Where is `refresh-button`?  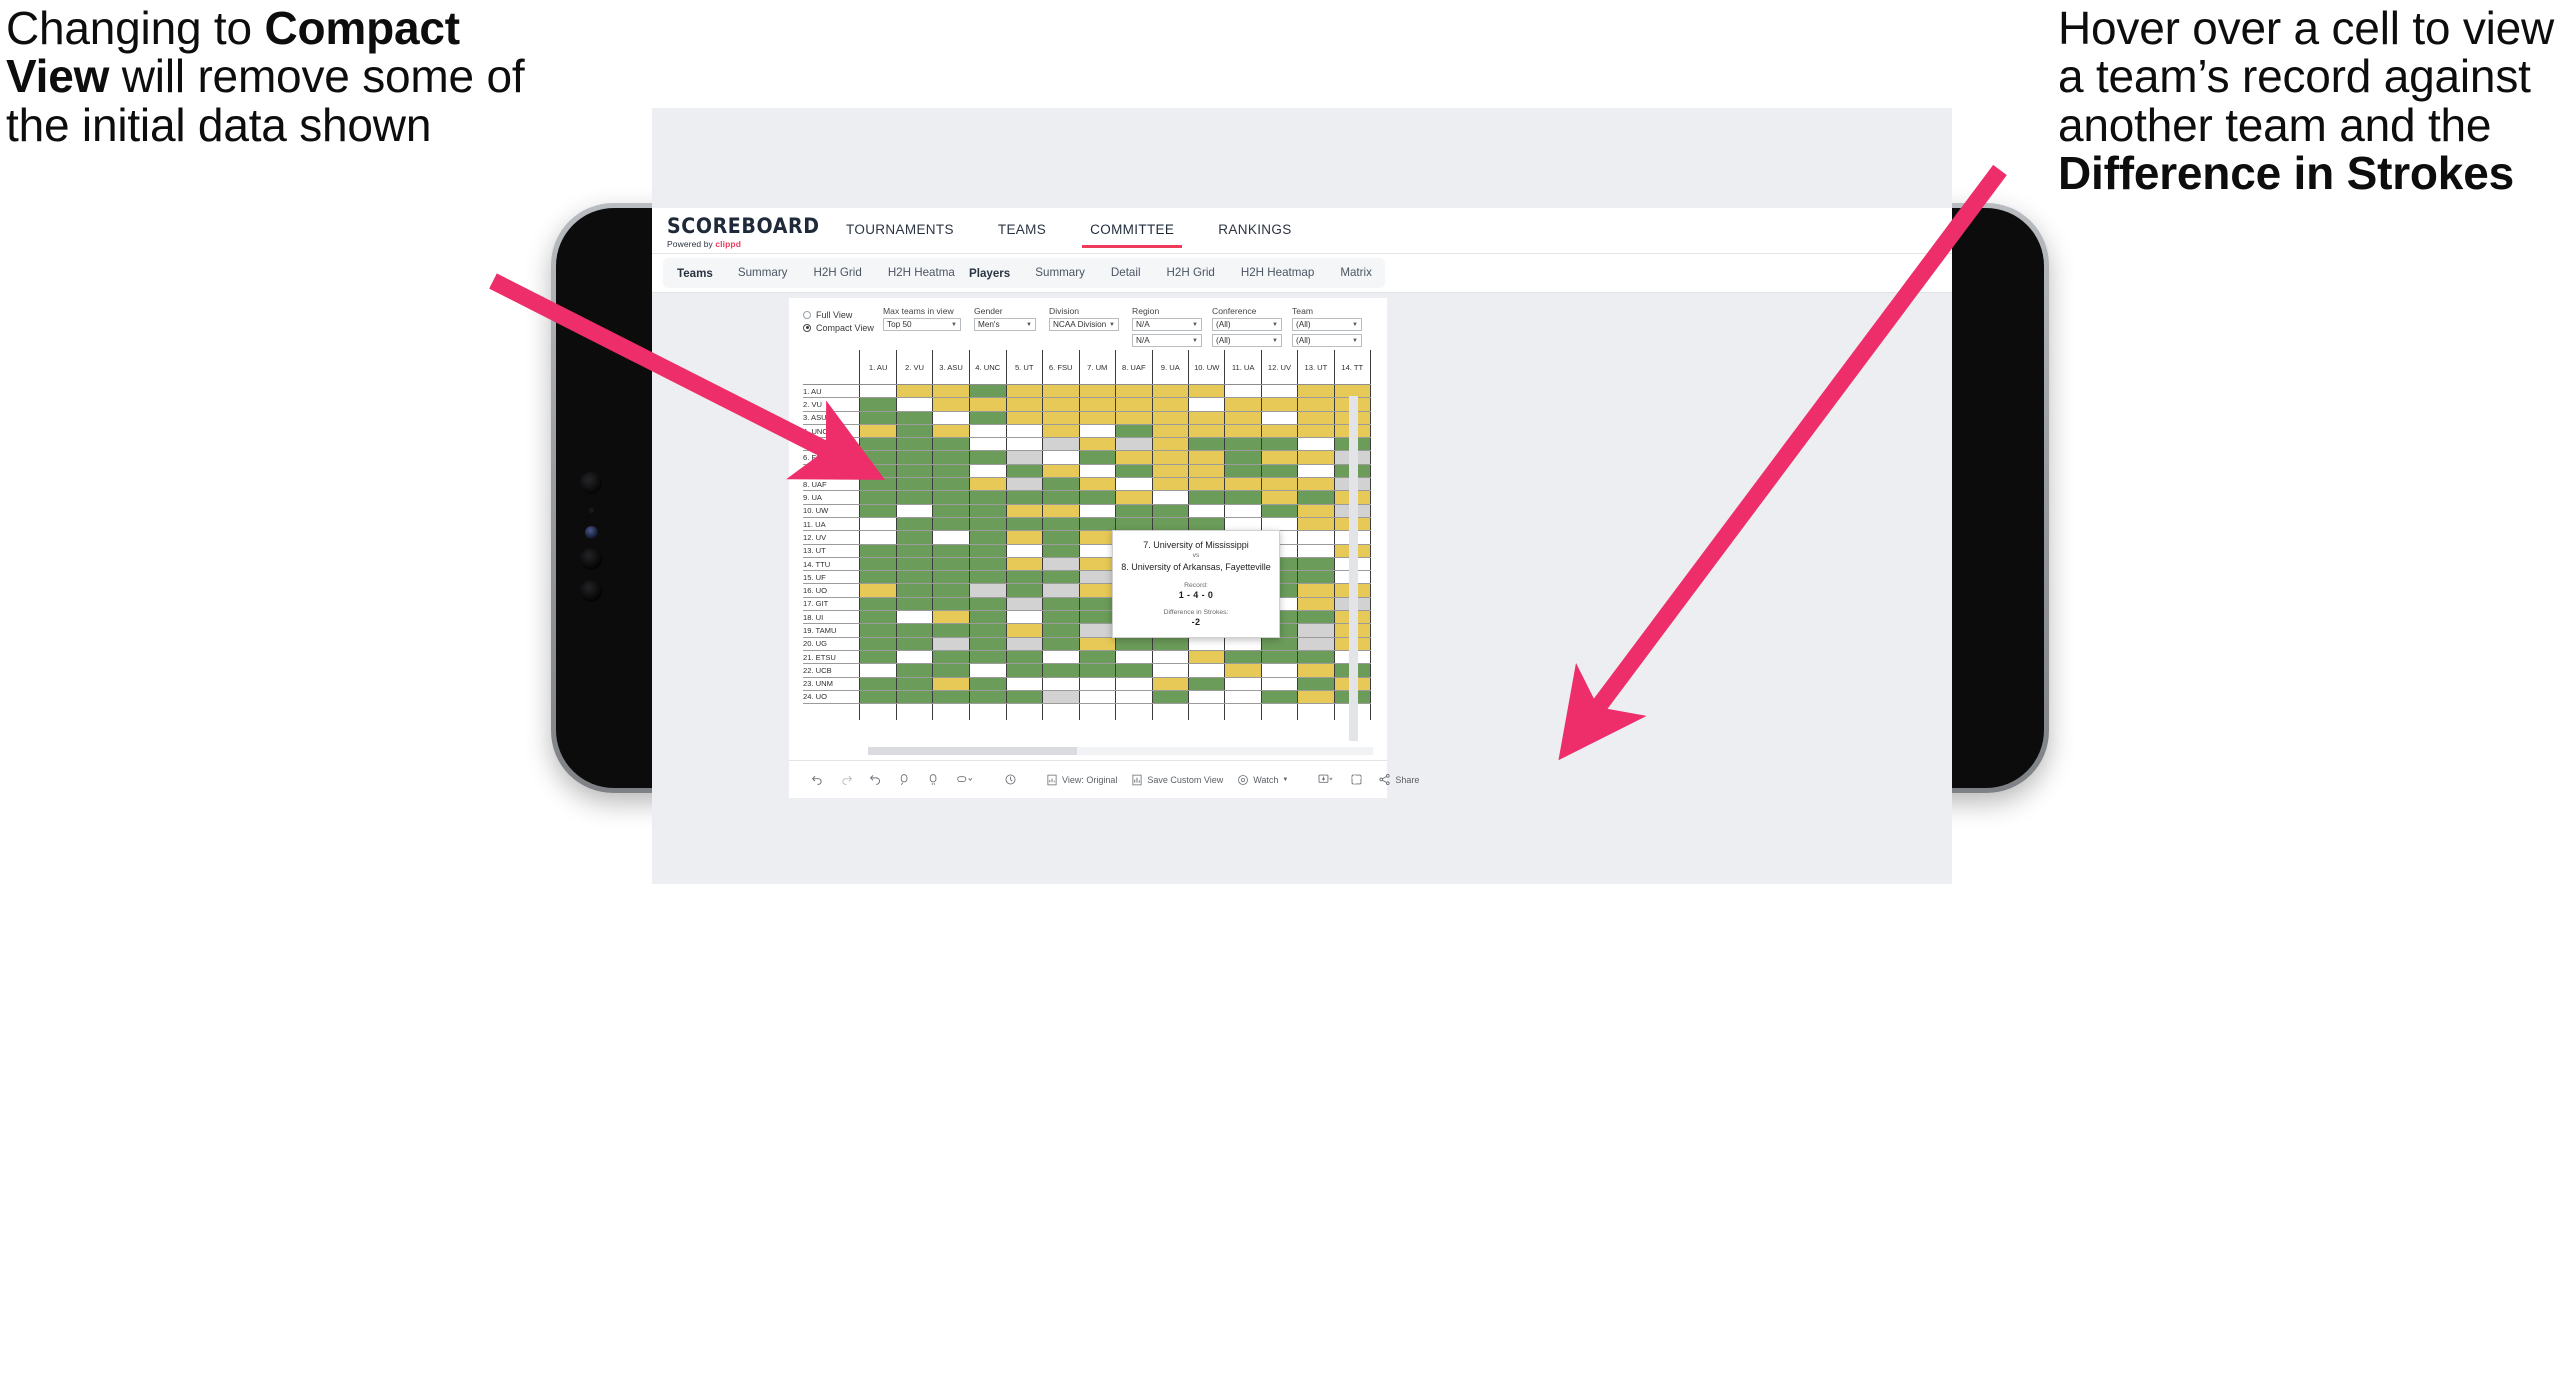 refresh-button is located at coordinates (904, 780).